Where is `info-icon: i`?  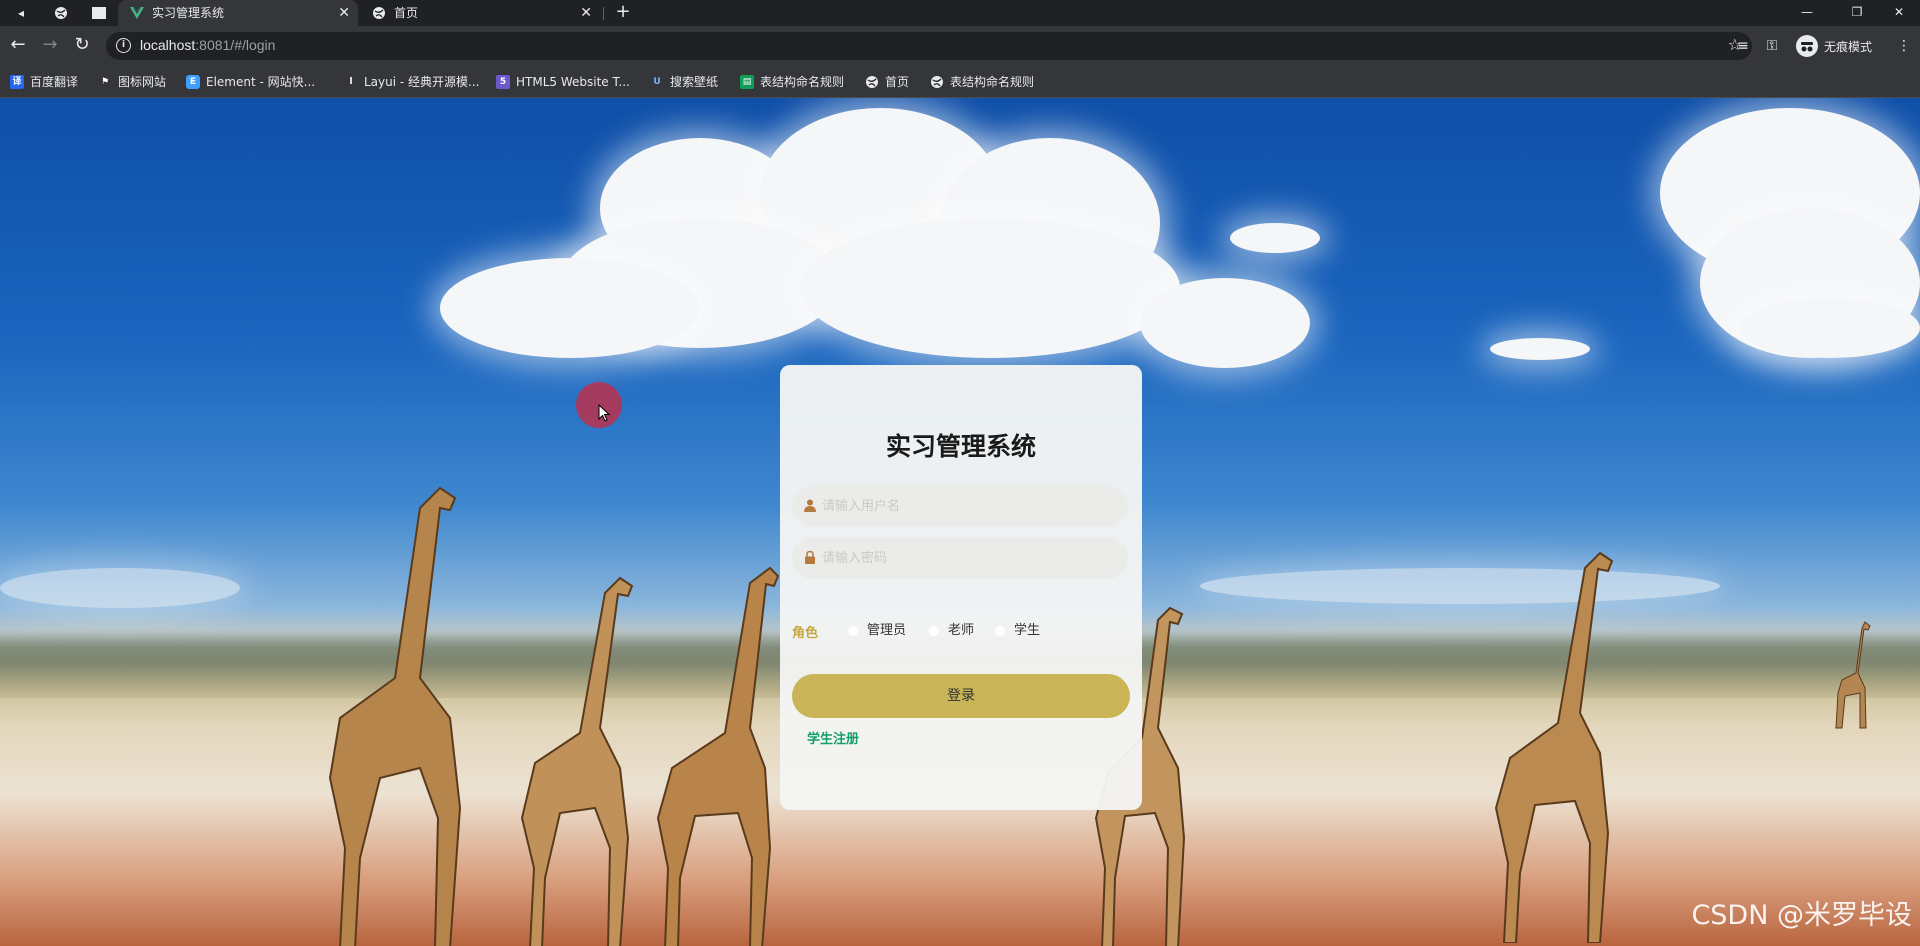
info-icon: i is located at coordinates (123, 45).